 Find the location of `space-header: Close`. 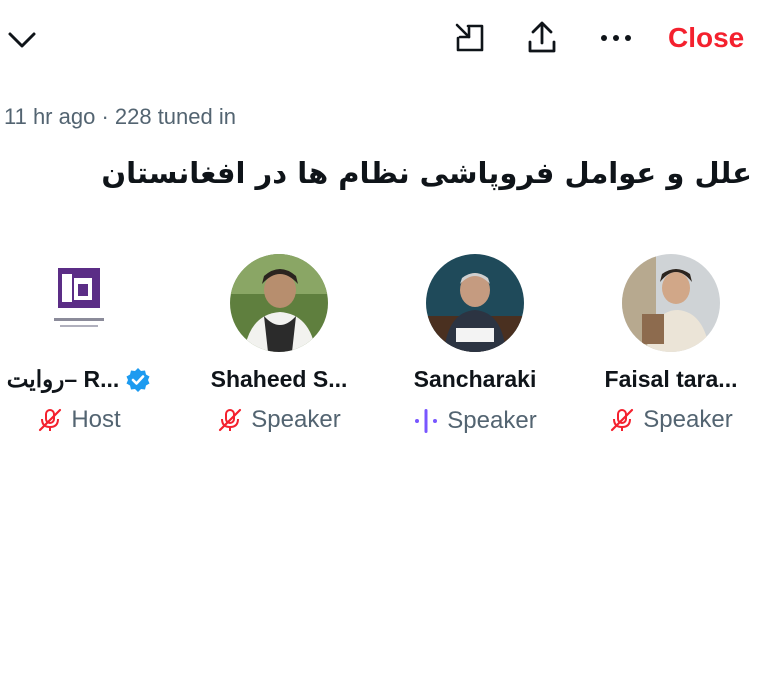

space-header: Close is located at coordinates (384, 38).